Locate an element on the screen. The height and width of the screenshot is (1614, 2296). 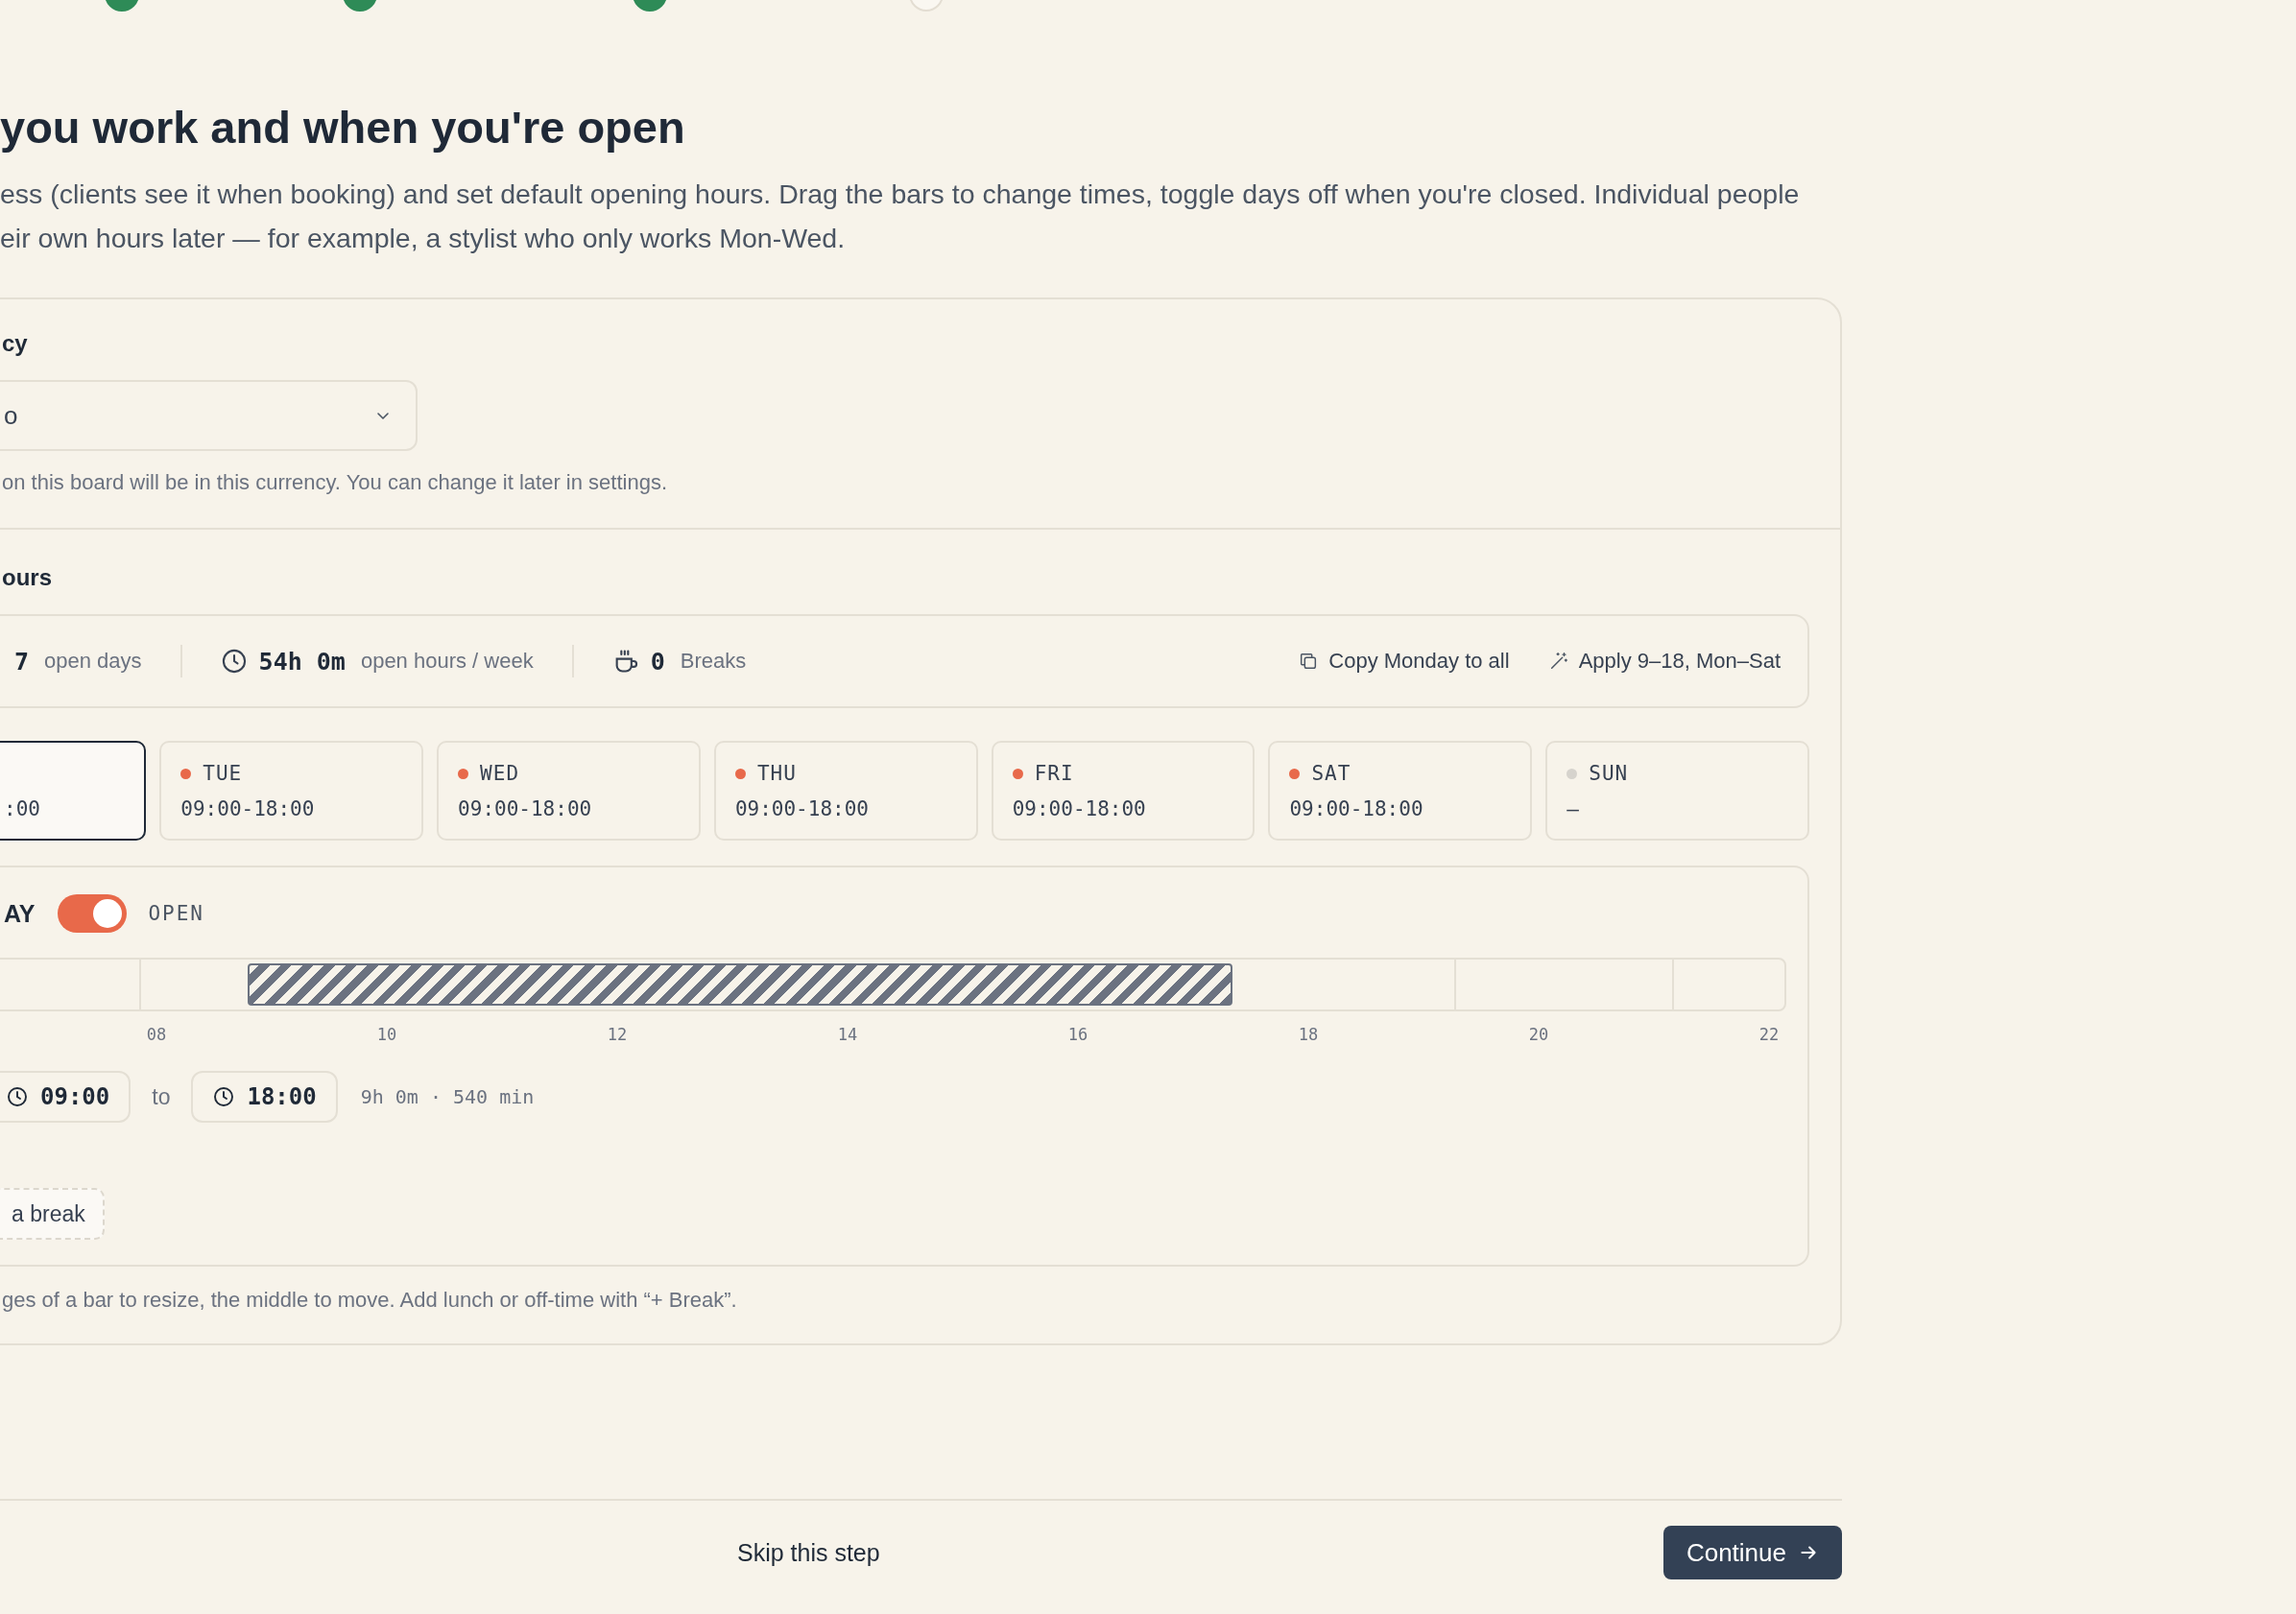
currency-select: o is located at coordinates (209, 415).